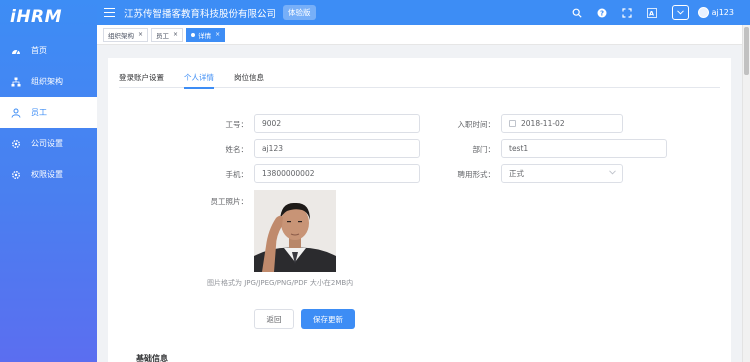 The width and height of the screenshot is (750, 362). What do you see at coordinates (39, 112) in the screenshot?
I see `sidebar-item-label: 员工` at bounding box center [39, 112].